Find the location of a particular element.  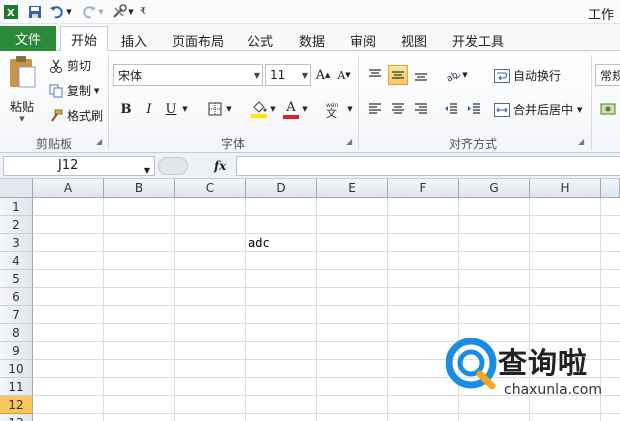

tab-view: 视图 is located at coordinates (414, 40).